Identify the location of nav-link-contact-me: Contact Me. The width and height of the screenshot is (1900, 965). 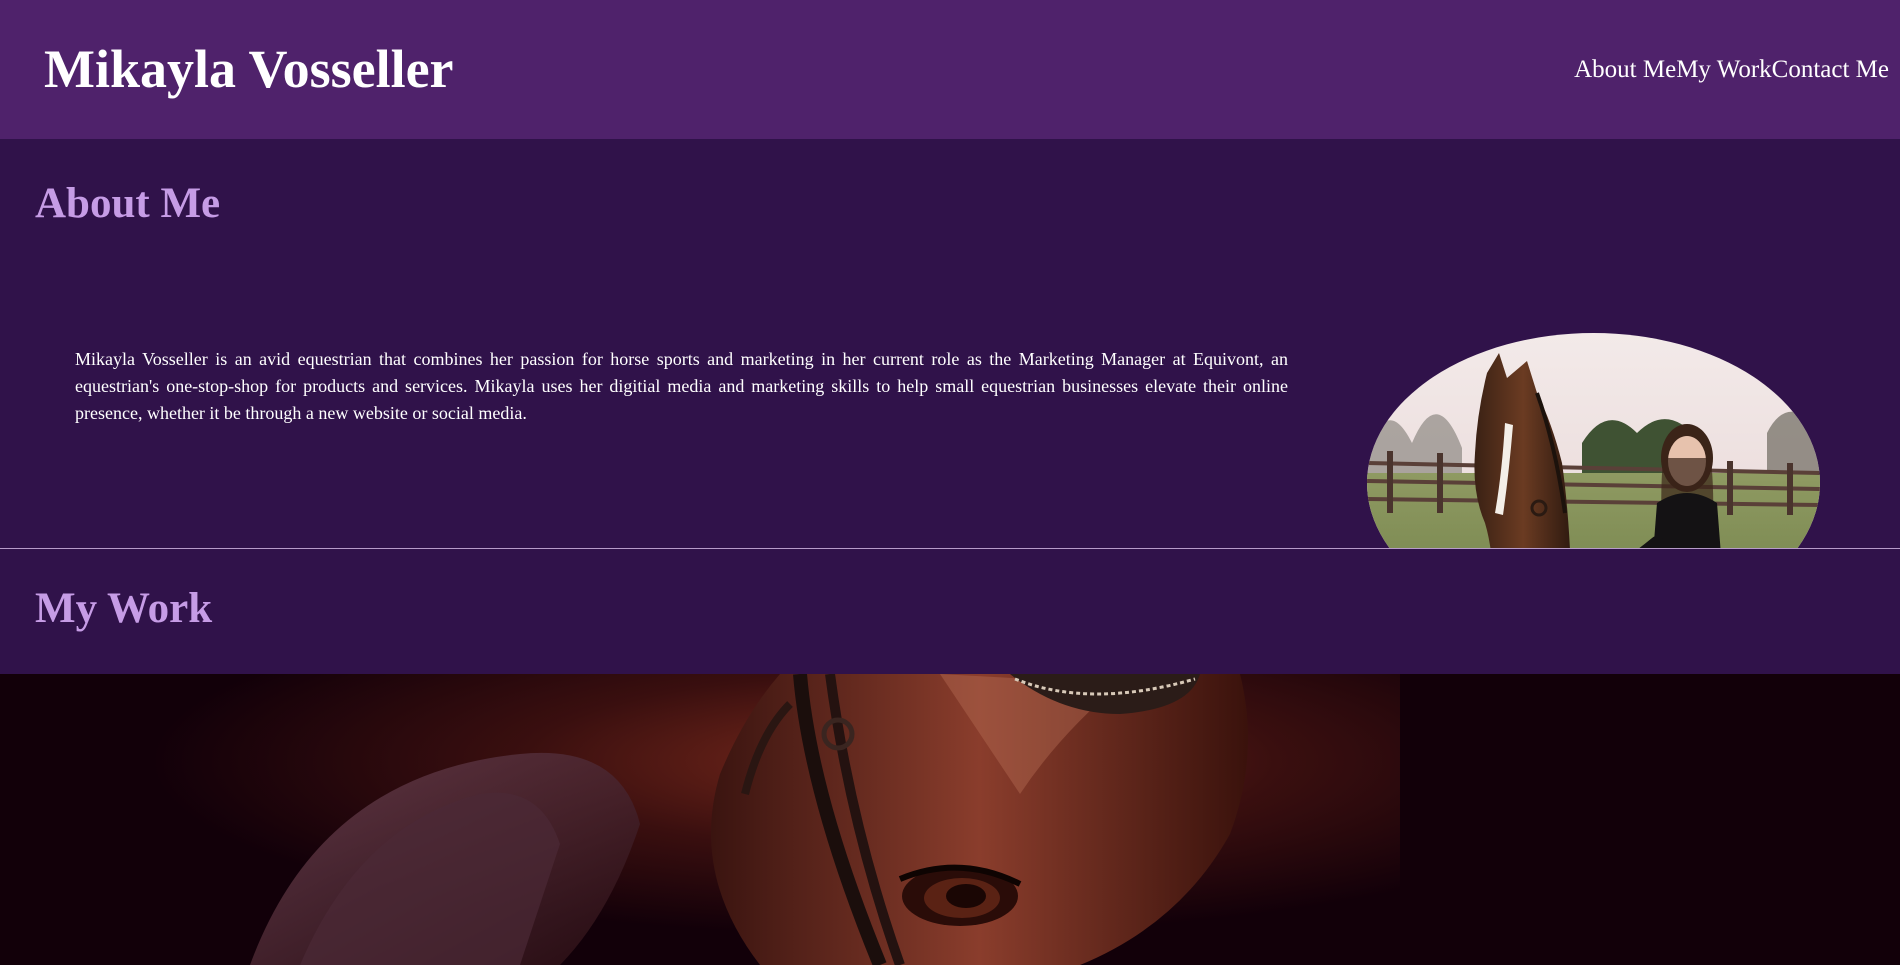
(1830, 70).